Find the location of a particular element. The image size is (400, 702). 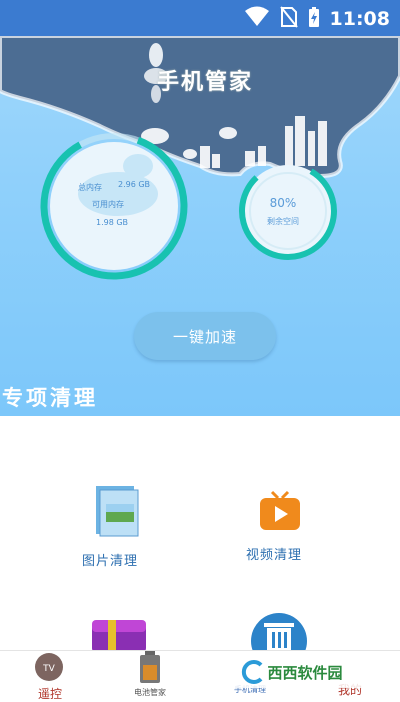

nav-battery: 电池管家 is located at coordinates (150, 676).